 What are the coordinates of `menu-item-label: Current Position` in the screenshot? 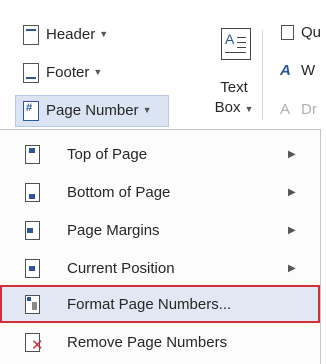 It's located at (121, 268).